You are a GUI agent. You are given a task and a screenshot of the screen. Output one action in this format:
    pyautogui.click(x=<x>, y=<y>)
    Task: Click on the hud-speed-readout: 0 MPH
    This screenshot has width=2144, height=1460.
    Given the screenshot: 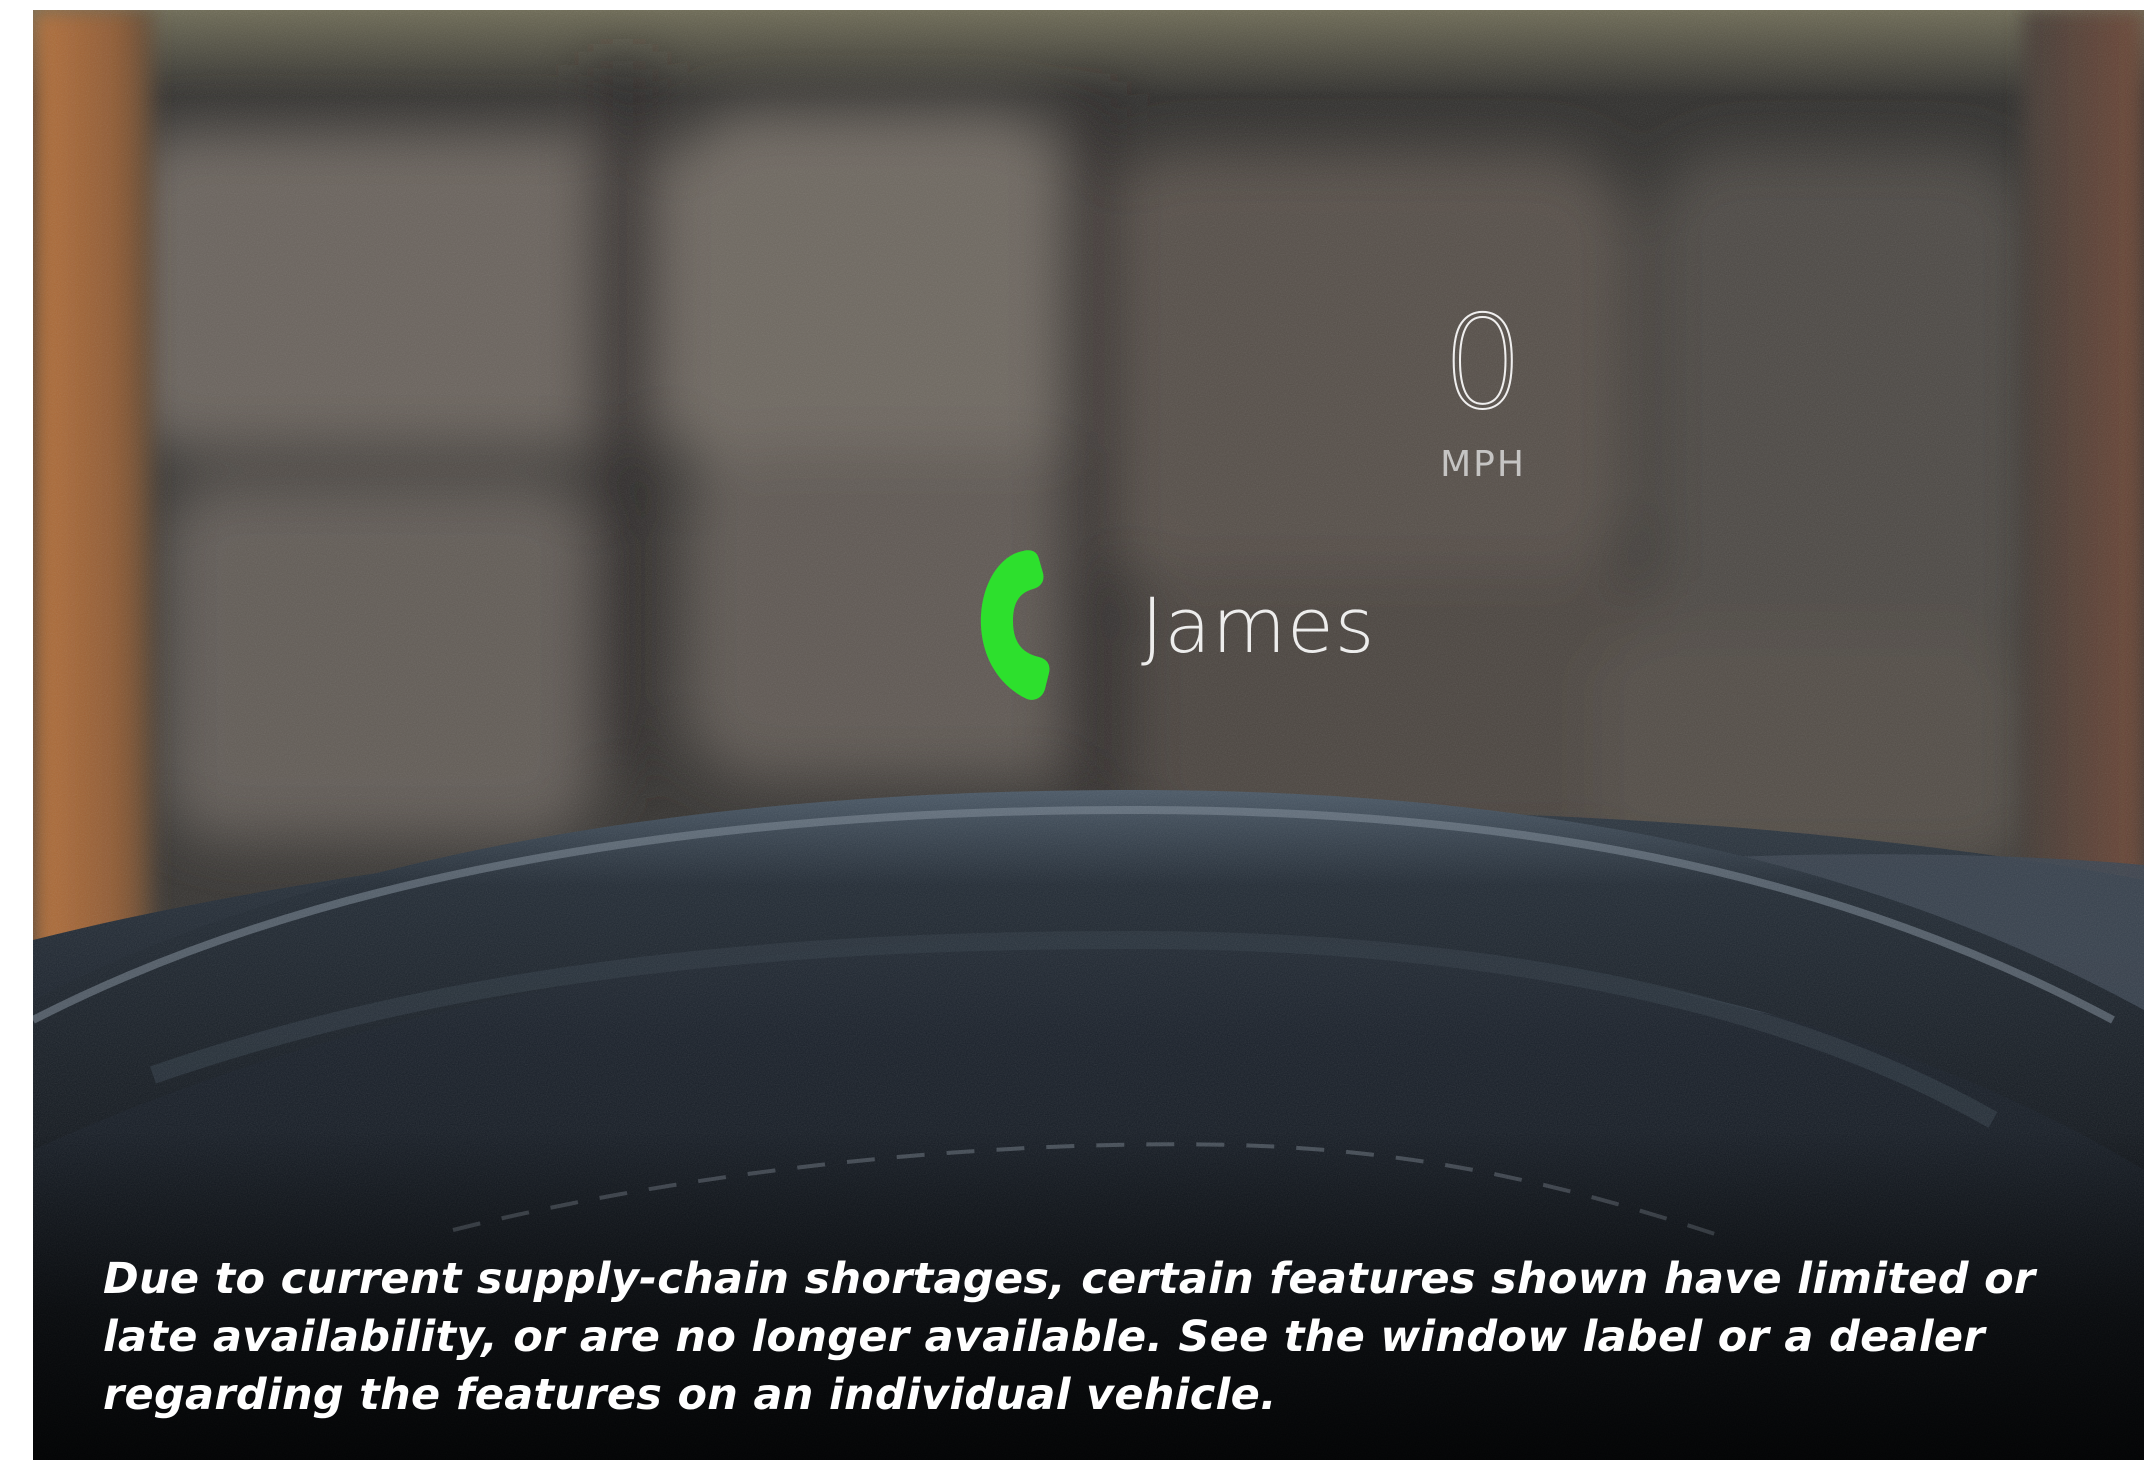 What is the action you would take?
    pyautogui.click(x=1483, y=387)
    